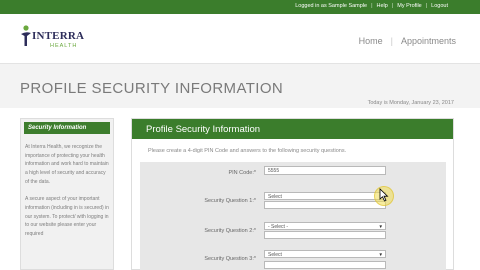 The height and width of the screenshot is (270, 480). I want to click on sidebar-header: Security Information, so click(67, 128).